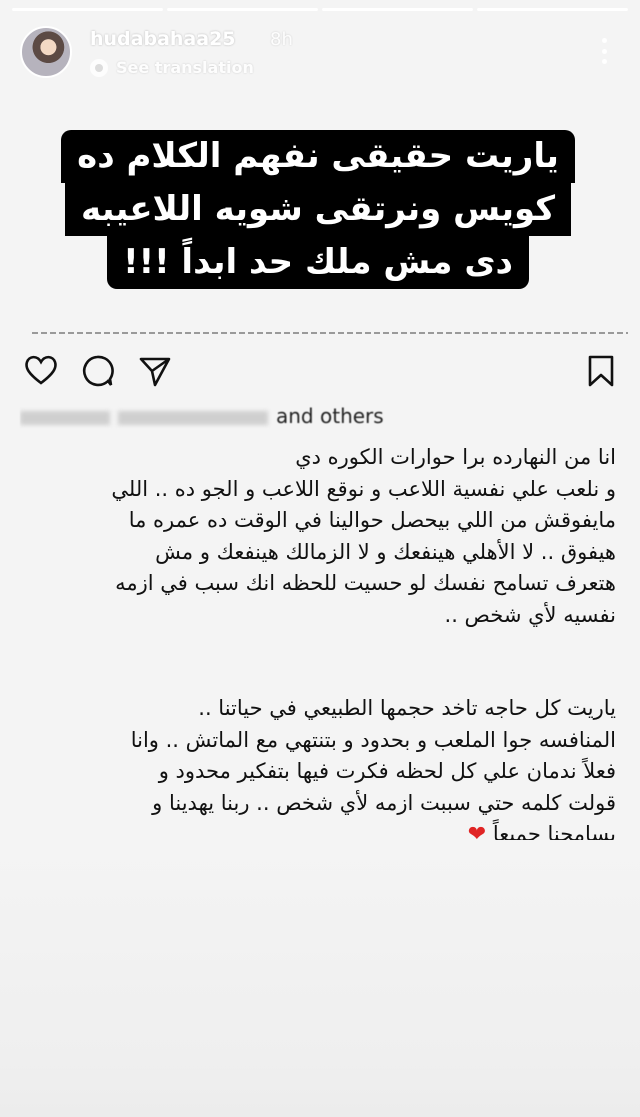  Describe the element at coordinates (320, 52) in the screenshot. I see `story-header: hudabahaa25 8h See translation` at that location.